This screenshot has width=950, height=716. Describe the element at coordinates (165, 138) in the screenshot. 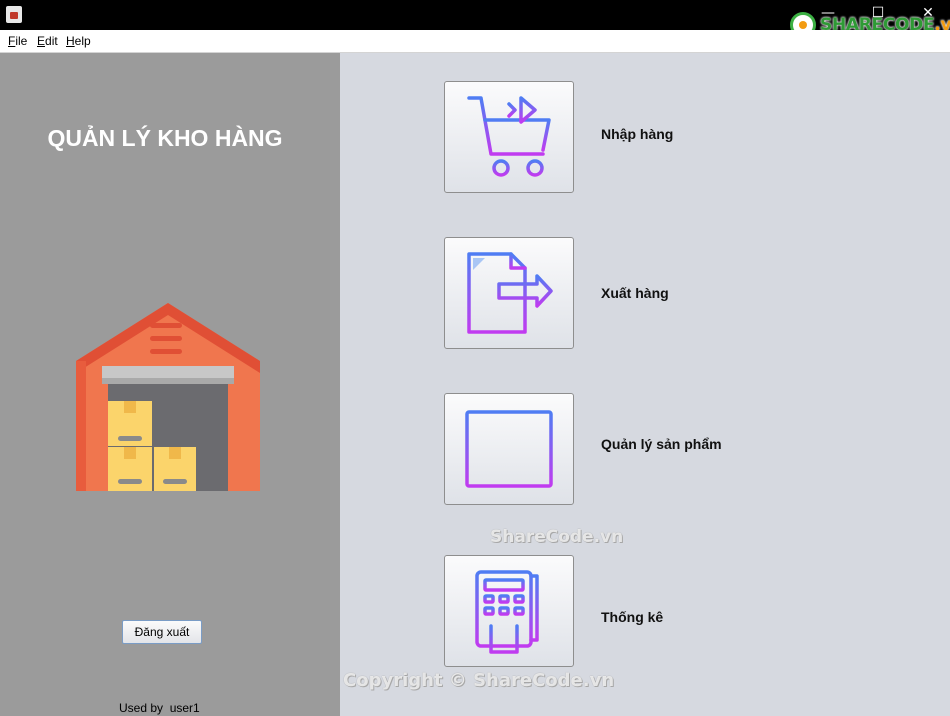

I see `page-title: QUẢN LÝ KHO HÀNG` at that location.